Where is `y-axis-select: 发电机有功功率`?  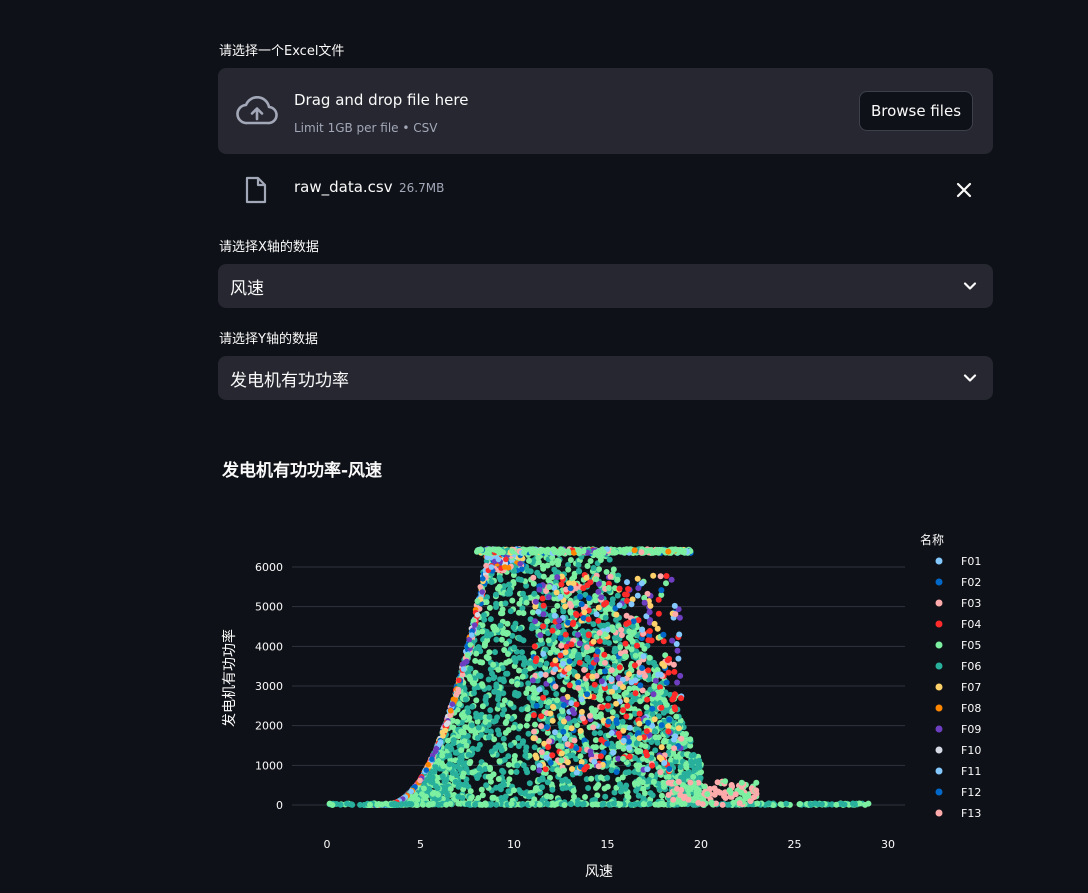
y-axis-select: 发电机有功功率 is located at coordinates (605, 378).